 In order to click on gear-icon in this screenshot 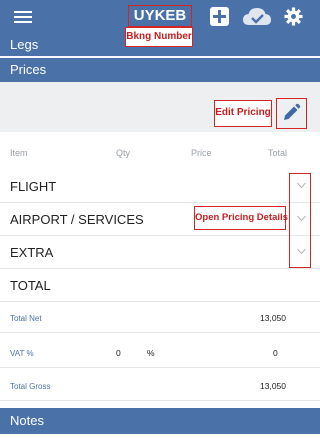, I will do `click(293, 16)`.